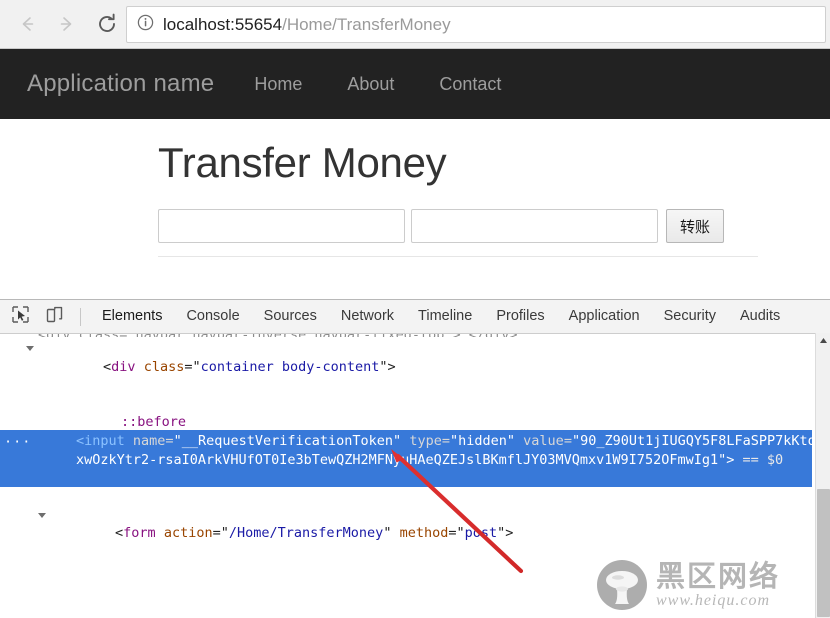  I want to click on forward-button, so click(67, 24).